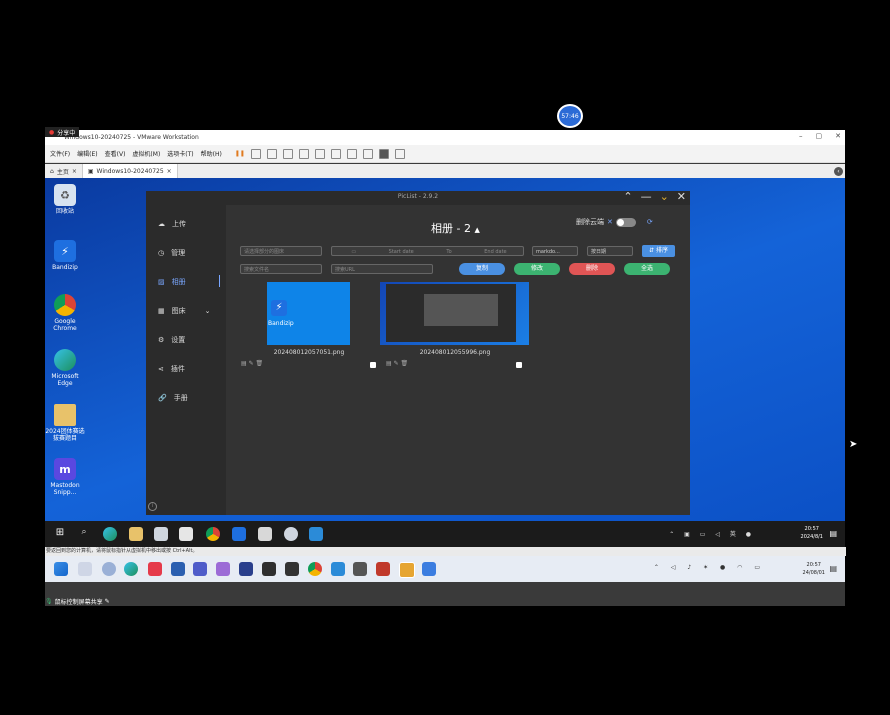 This screenshot has height=715, width=890. Describe the element at coordinates (570, 116) in the screenshot. I see `recording-timer: 57:46` at that location.